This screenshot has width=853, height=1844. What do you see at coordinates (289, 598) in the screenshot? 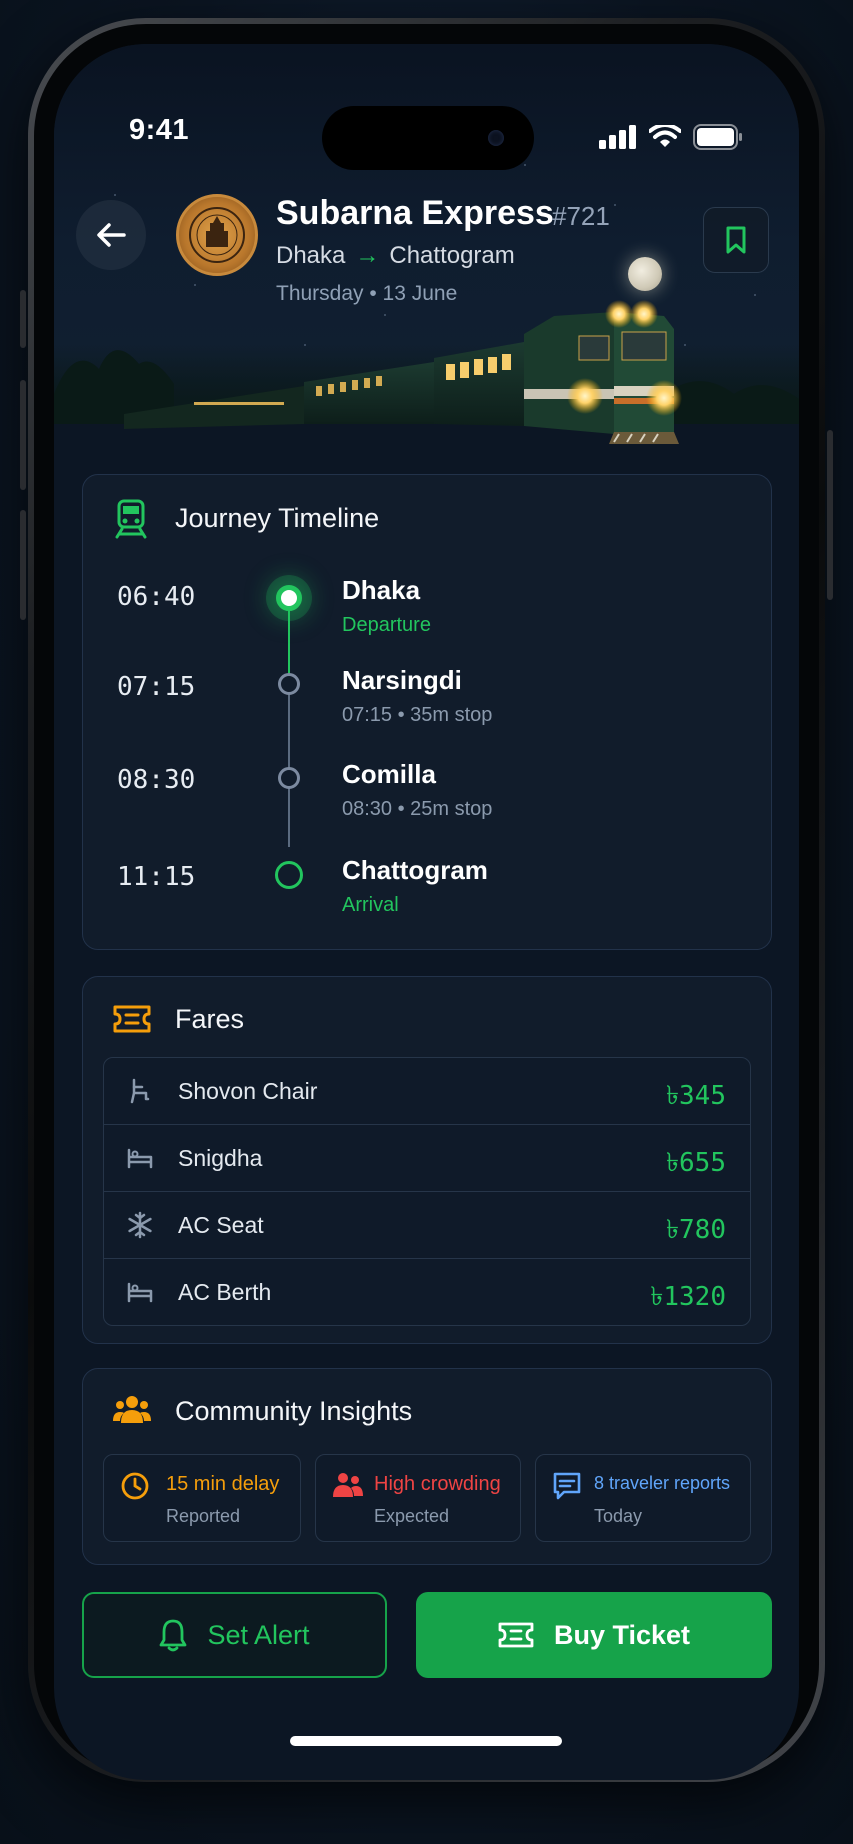
I see `stop-marker-start` at bounding box center [289, 598].